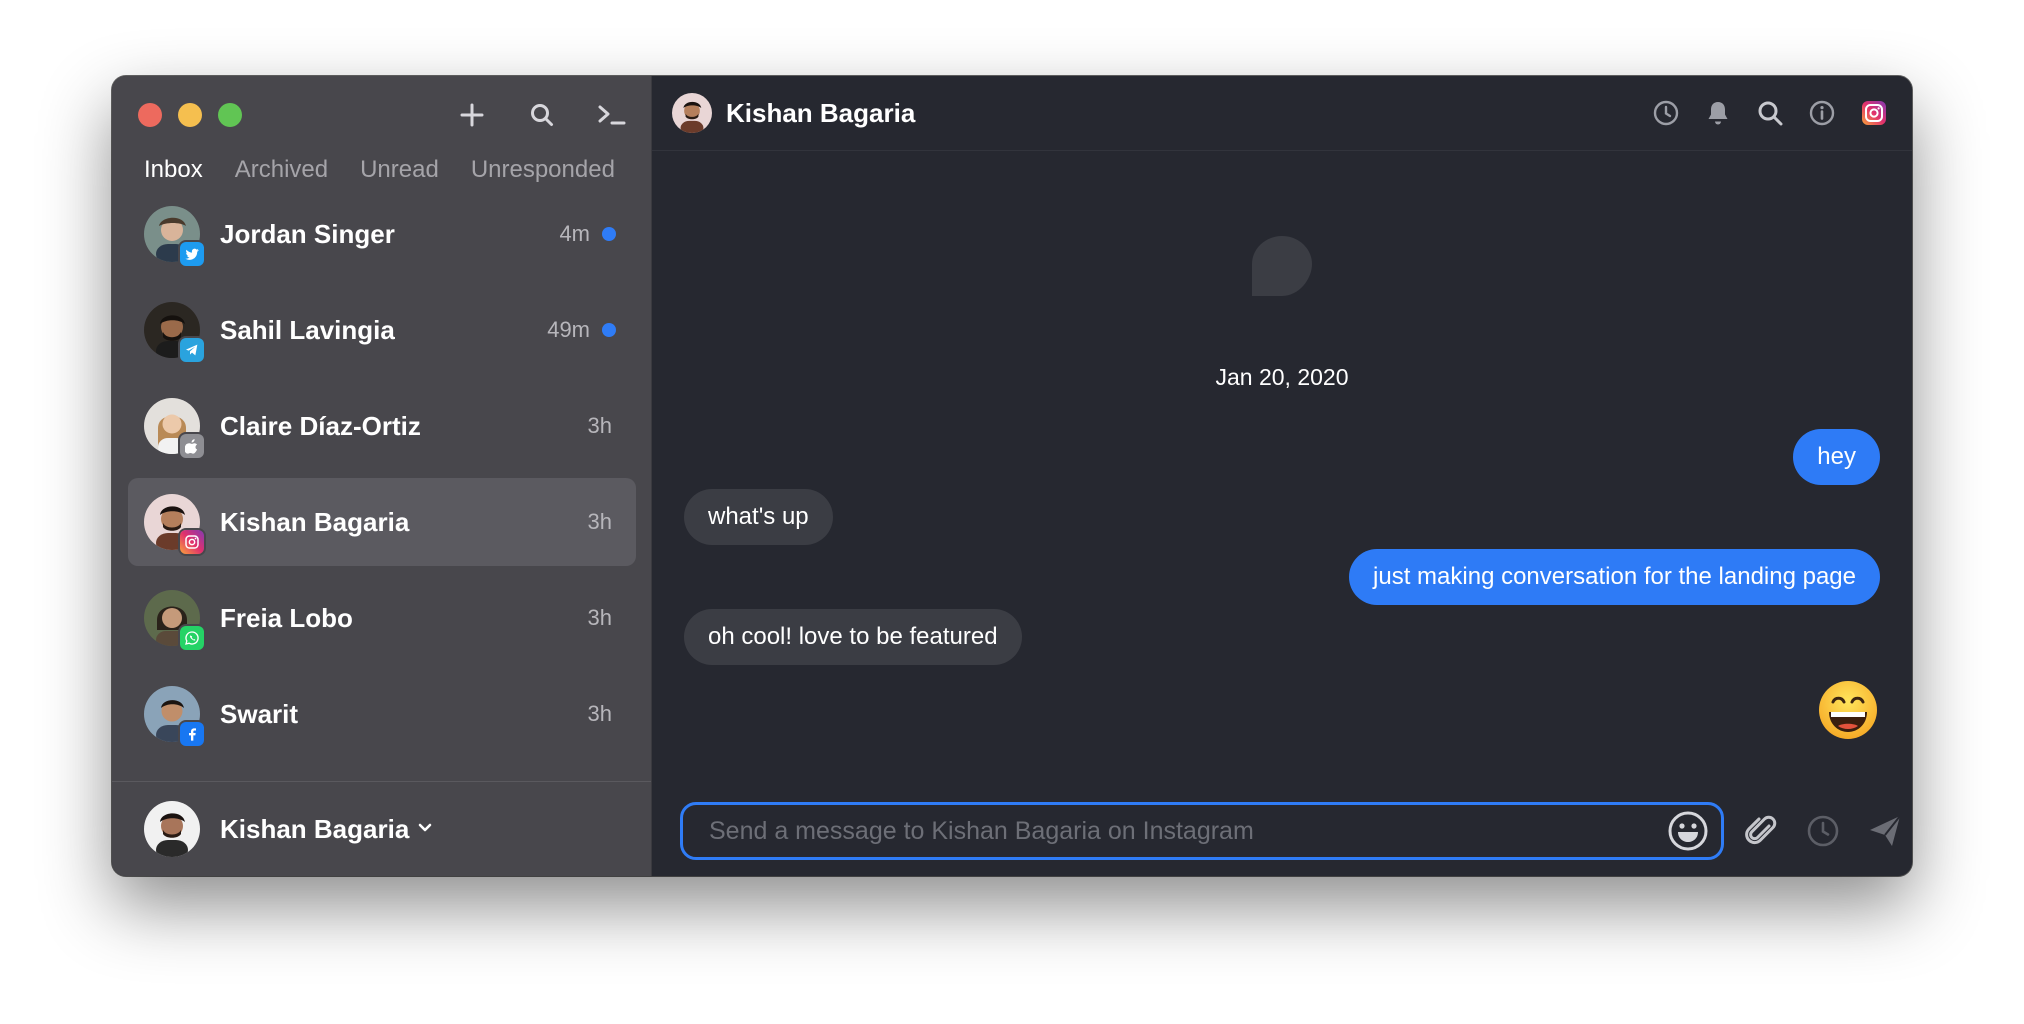 This screenshot has width=2024, height=1024. I want to click on composer-toolbar, so click(1823, 831).